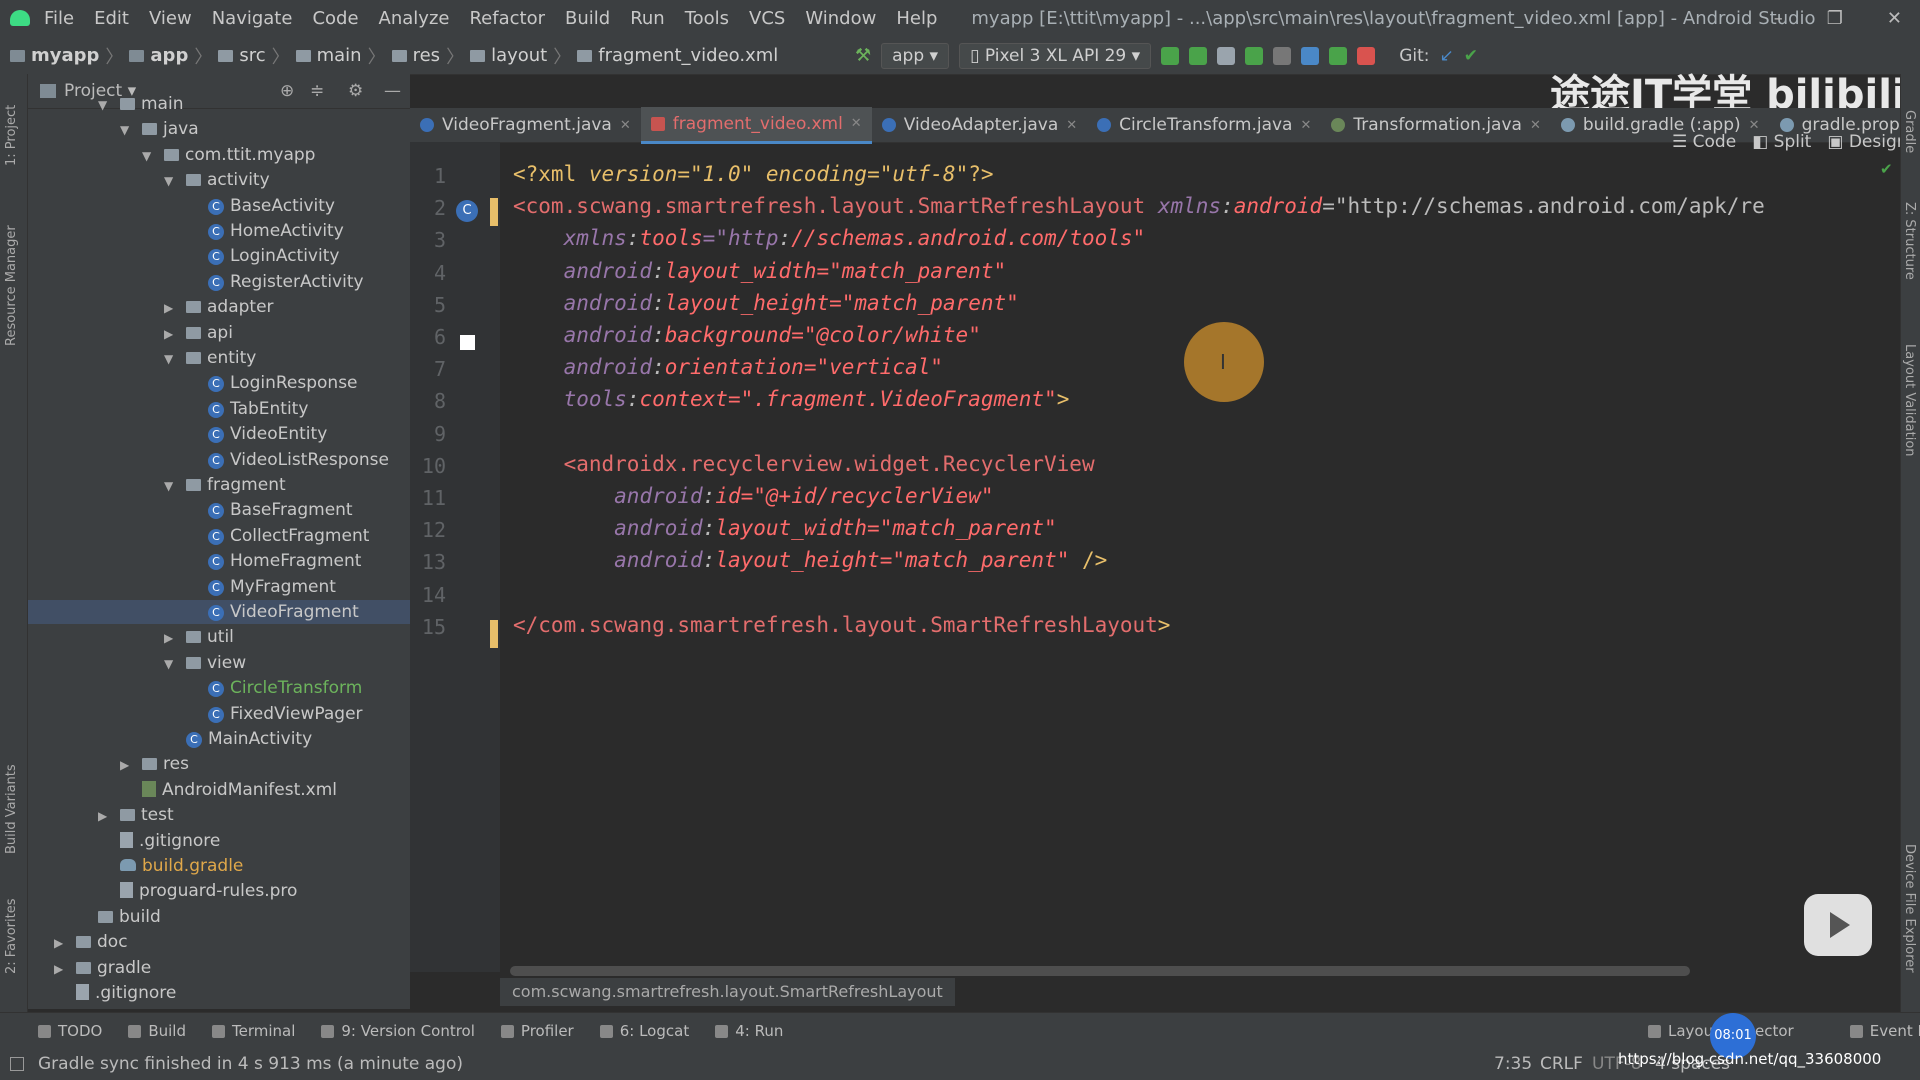 This screenshot has width=1920, height=1080. What do you see at coordinates (1435, 125) in the screenshot?
I see `tab-transformation-java: Transformation.java ✕` at bounding box center [1435, 125].